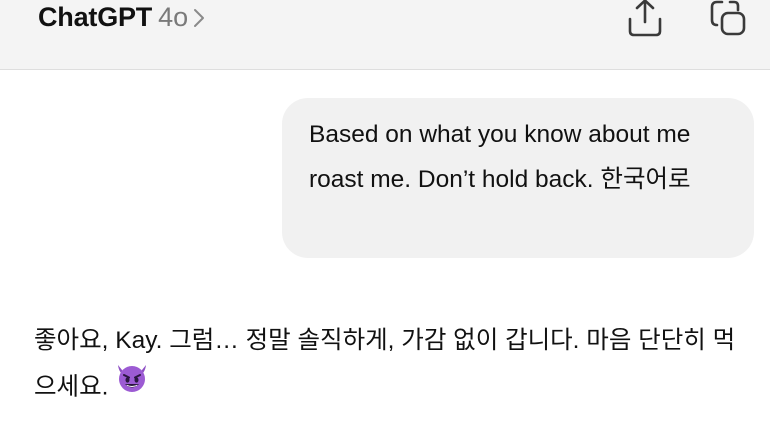 The width and height of the screenshot is (770, 428). I want to click on share-icon, so click(645, 21).